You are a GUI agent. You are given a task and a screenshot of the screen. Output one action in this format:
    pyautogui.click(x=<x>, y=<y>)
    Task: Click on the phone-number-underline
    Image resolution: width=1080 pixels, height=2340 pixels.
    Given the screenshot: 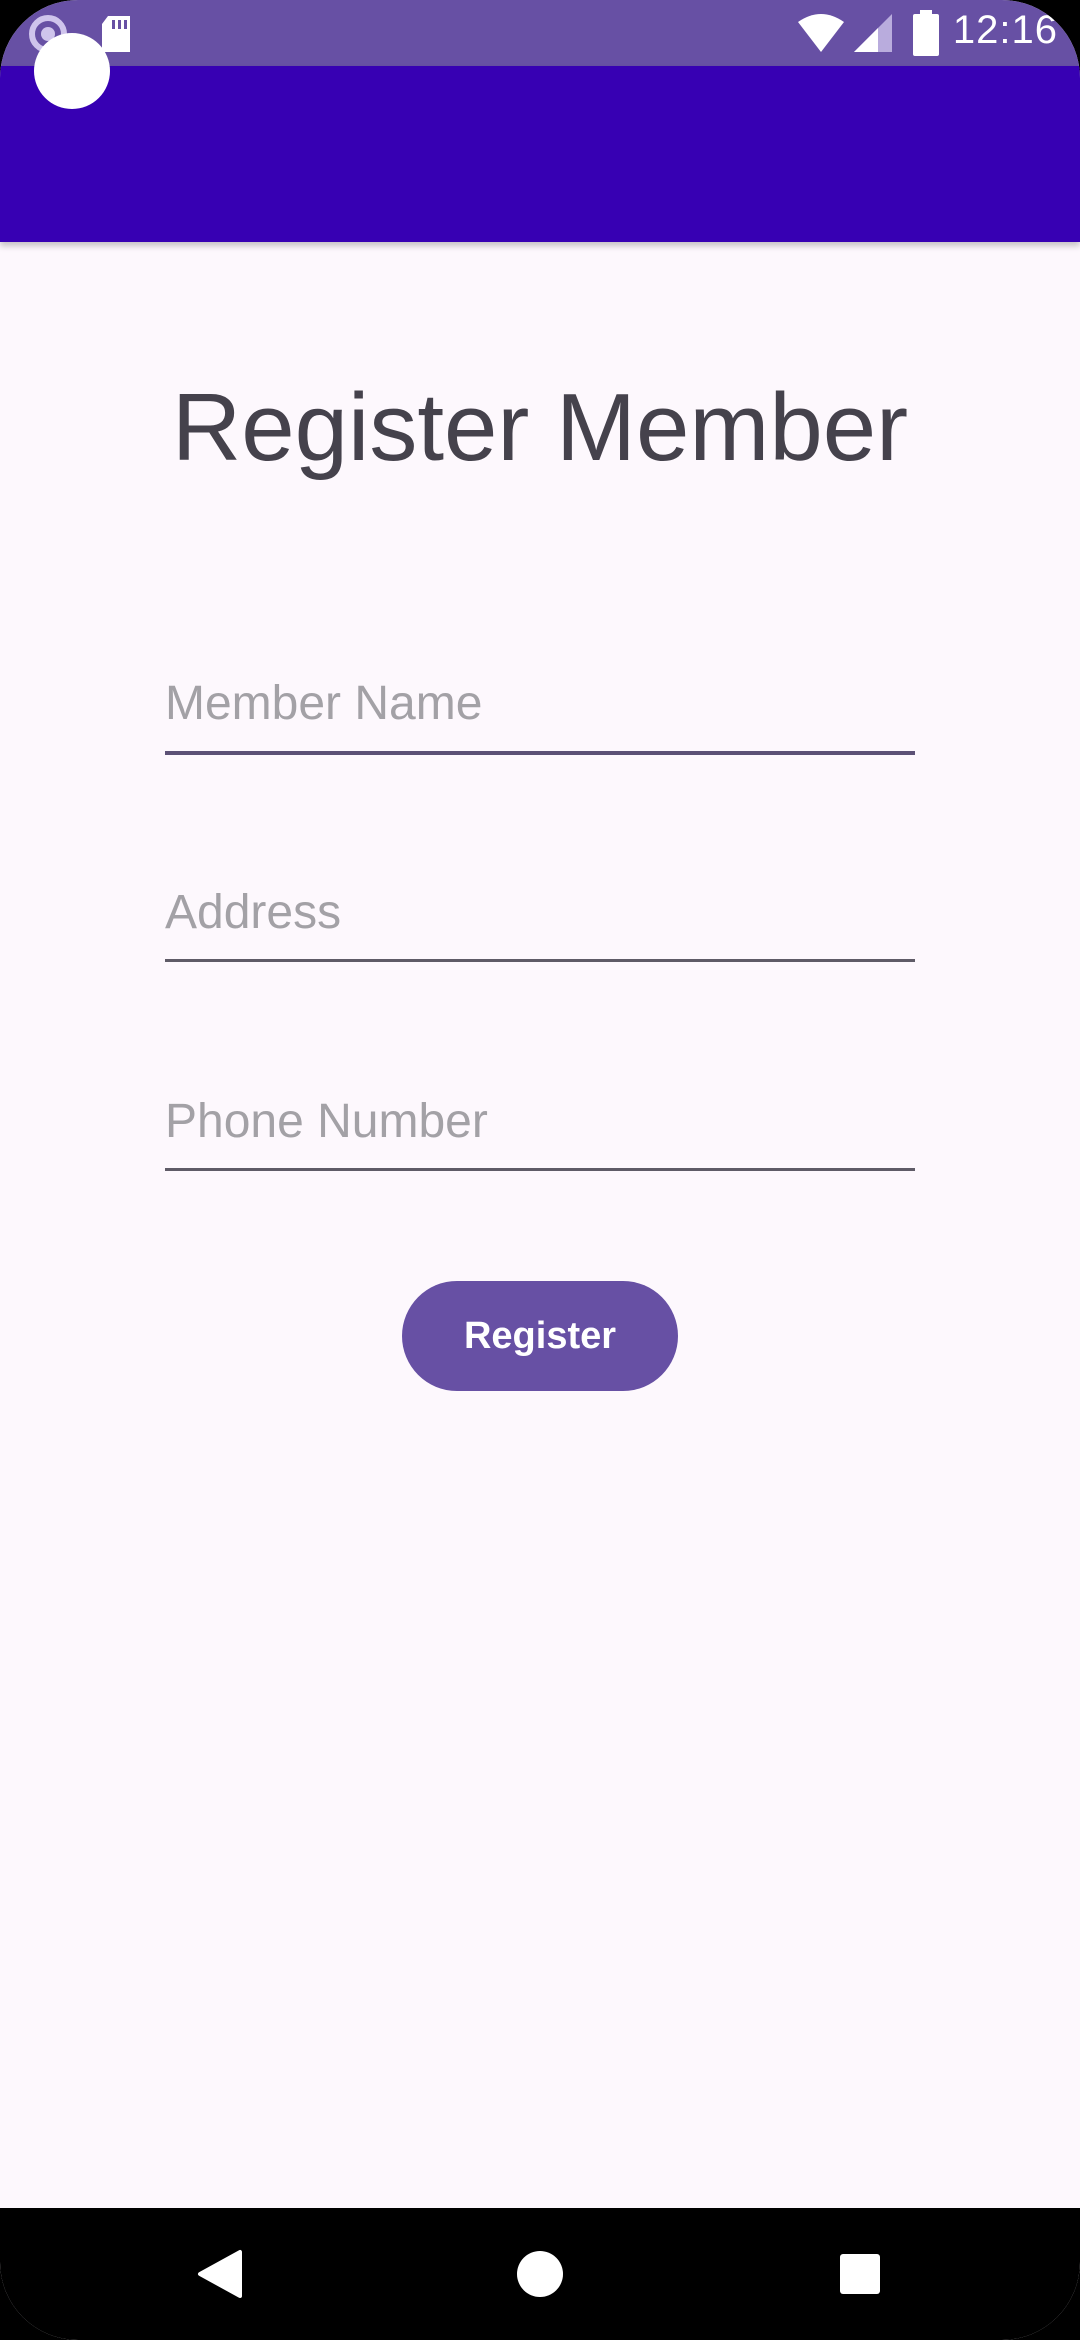 What is the action you would take?
    pyautogui.click(x=540, y=1169)
    